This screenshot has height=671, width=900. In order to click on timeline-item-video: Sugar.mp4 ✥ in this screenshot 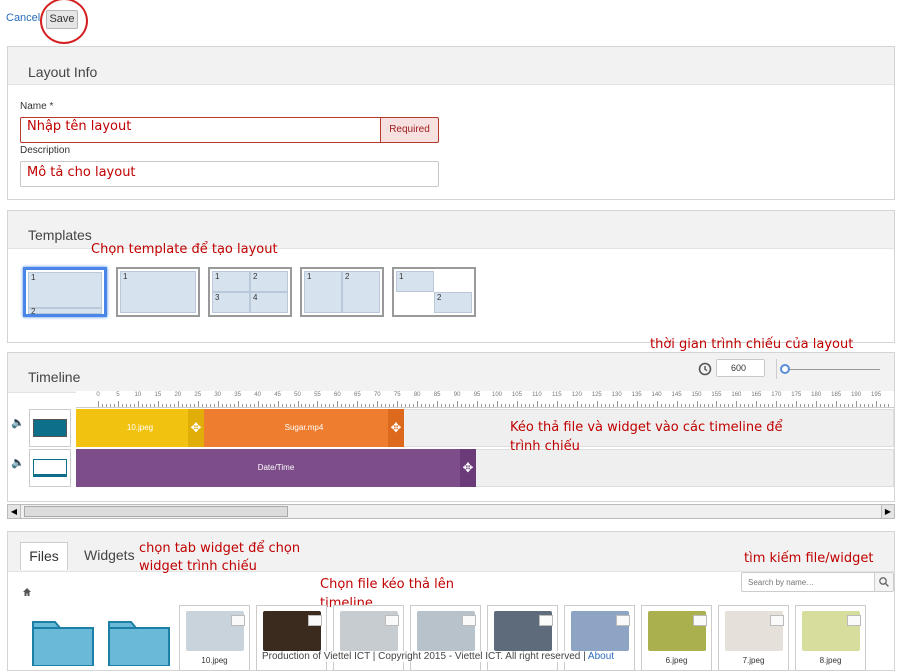, I will do `click(304, 428)`.